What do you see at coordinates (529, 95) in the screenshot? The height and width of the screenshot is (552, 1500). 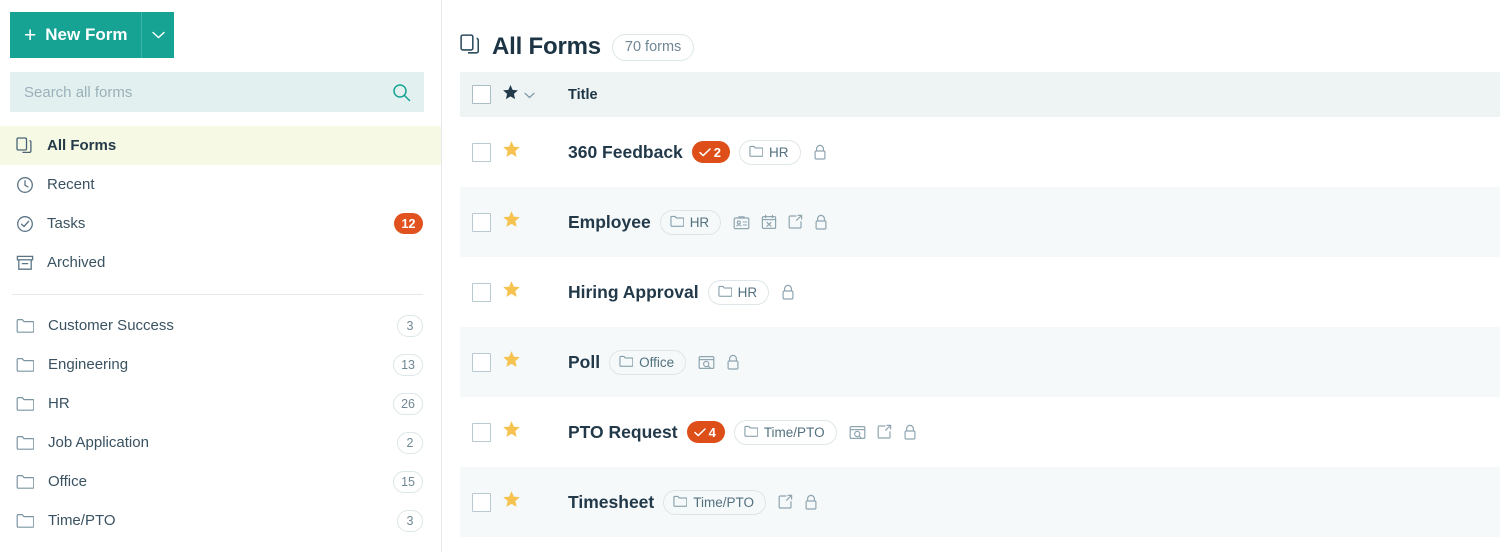 I see `chevron-down-icon` at bounding box center [529, 95].